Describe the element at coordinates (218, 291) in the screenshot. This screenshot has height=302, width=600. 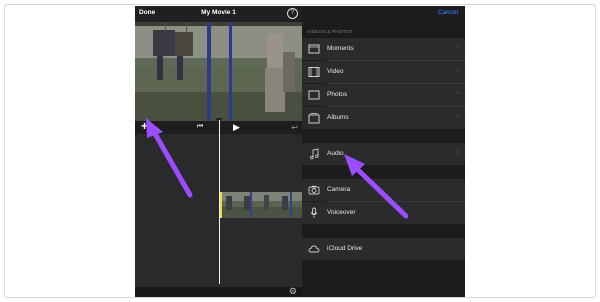
I see `editor-bottom-bar: ⚙` at that location.